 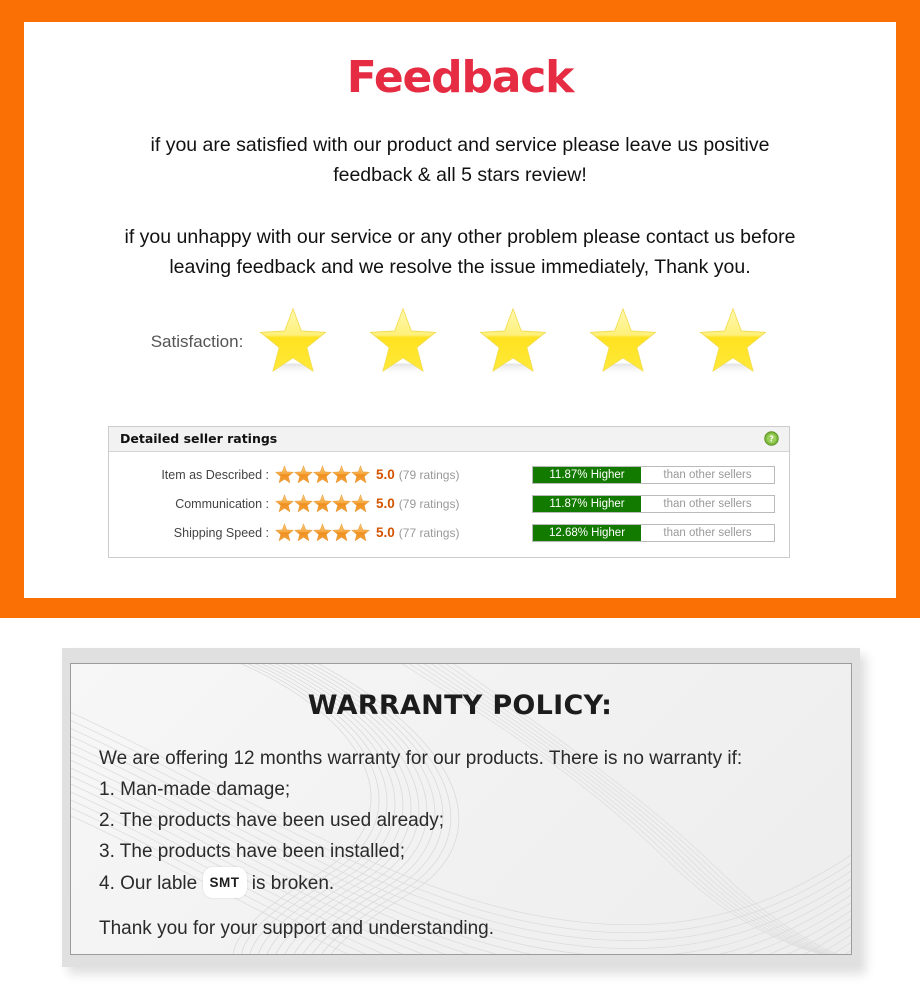 I want to click on warranty-item-2: 2. The products have been used already;, so click(x=272, y=820).